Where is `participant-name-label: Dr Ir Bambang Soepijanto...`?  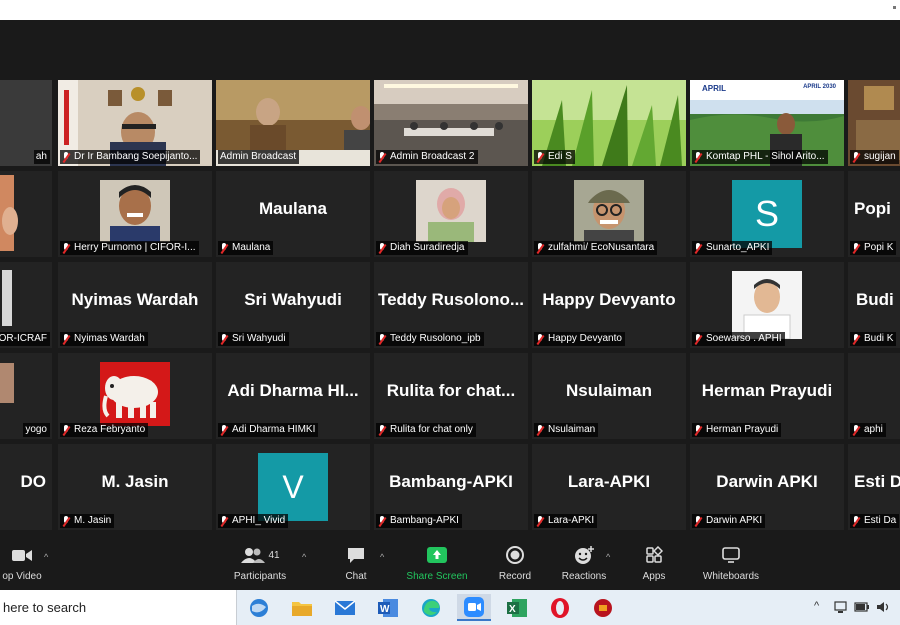
participant-name-label: Dr Ir Bambang Soepijanto... is located at coordinates (136, 156).